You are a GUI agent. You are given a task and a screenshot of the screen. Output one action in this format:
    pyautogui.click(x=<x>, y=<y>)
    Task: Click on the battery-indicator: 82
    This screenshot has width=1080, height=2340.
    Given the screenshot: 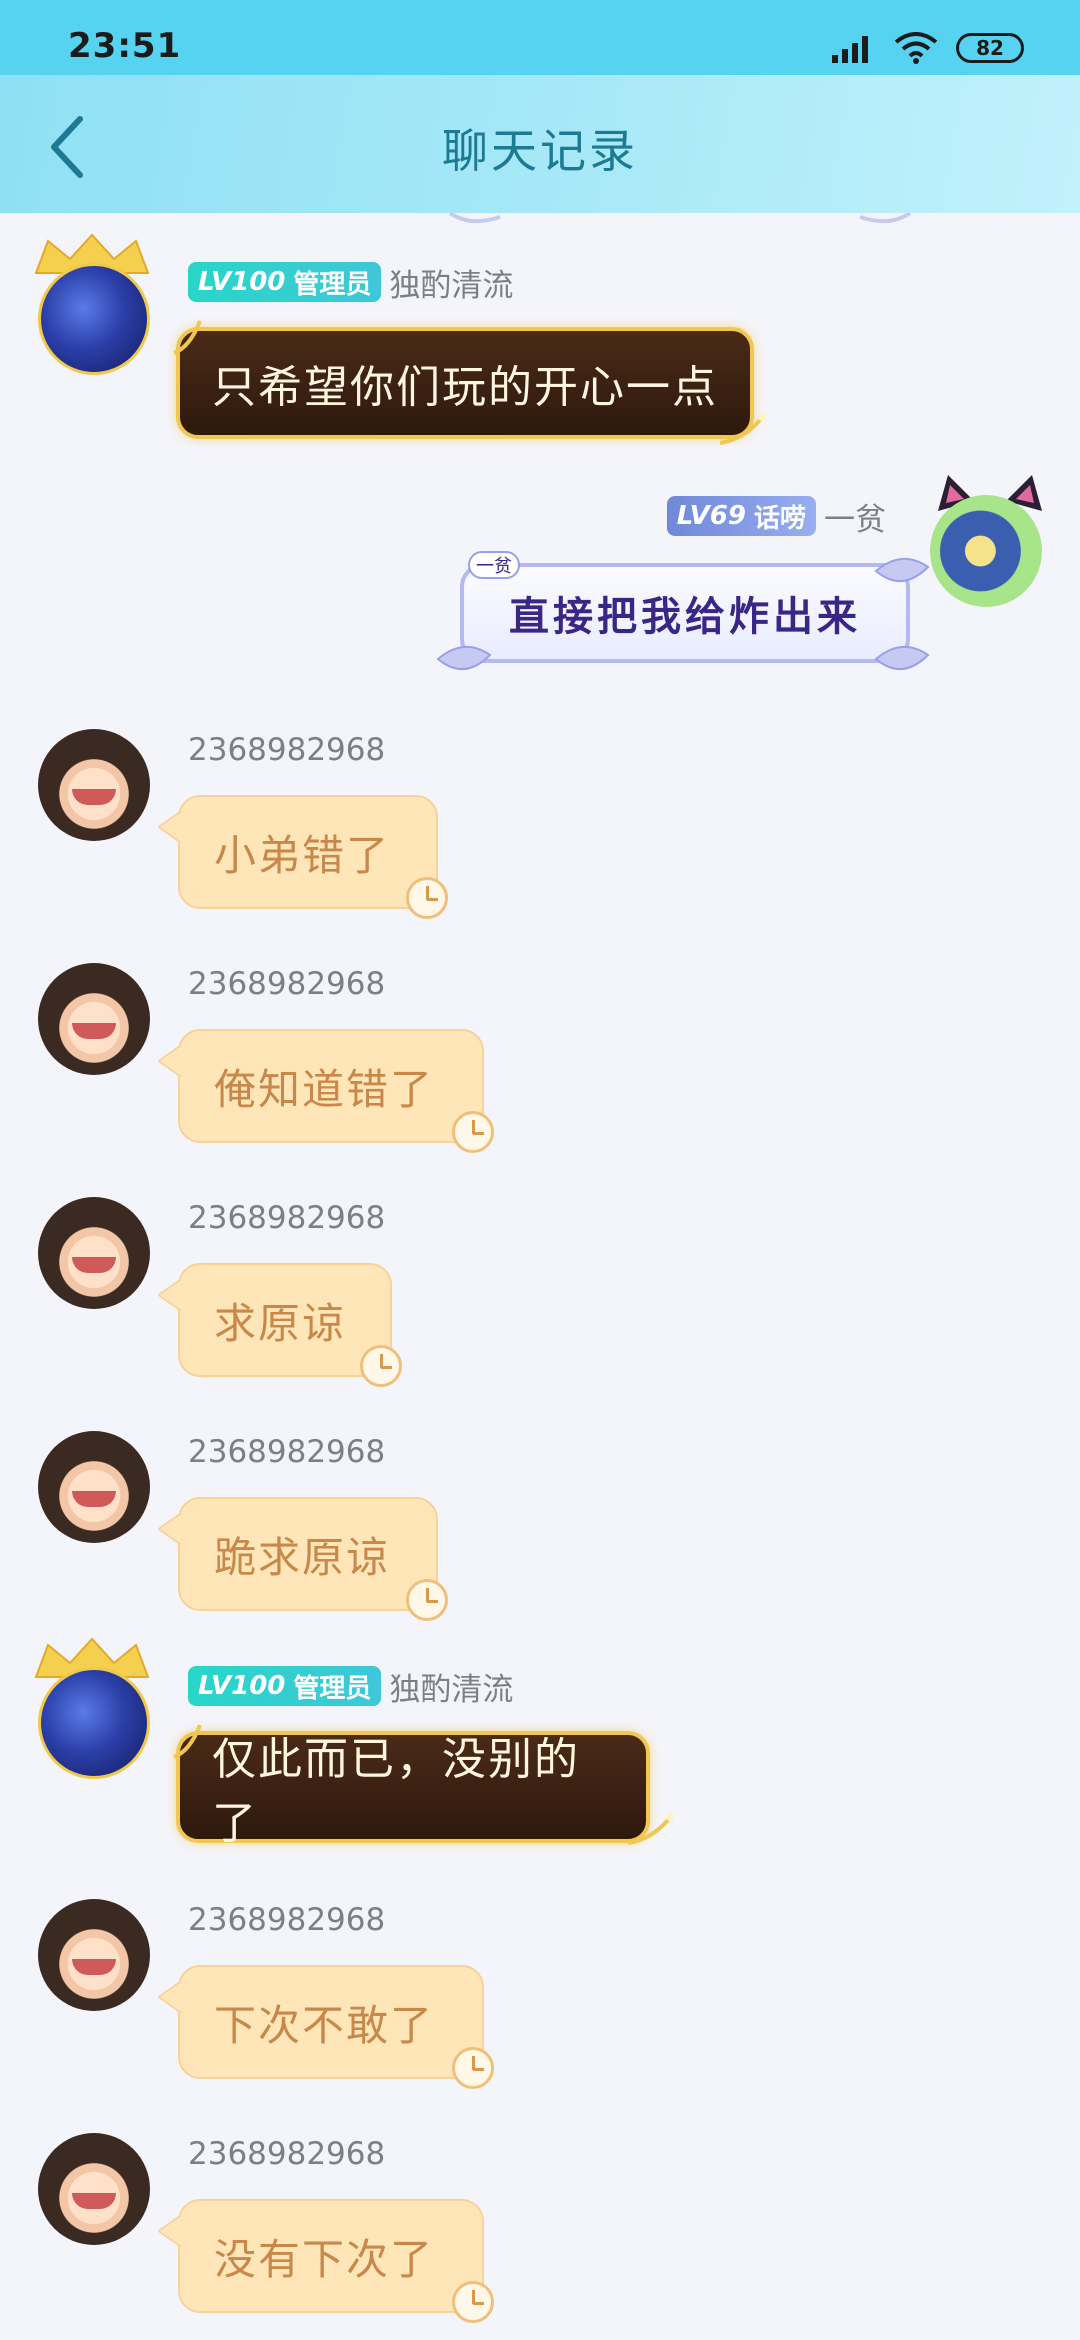 What is the action you would take?
    pyautogui.click(x=990, y=48)
    